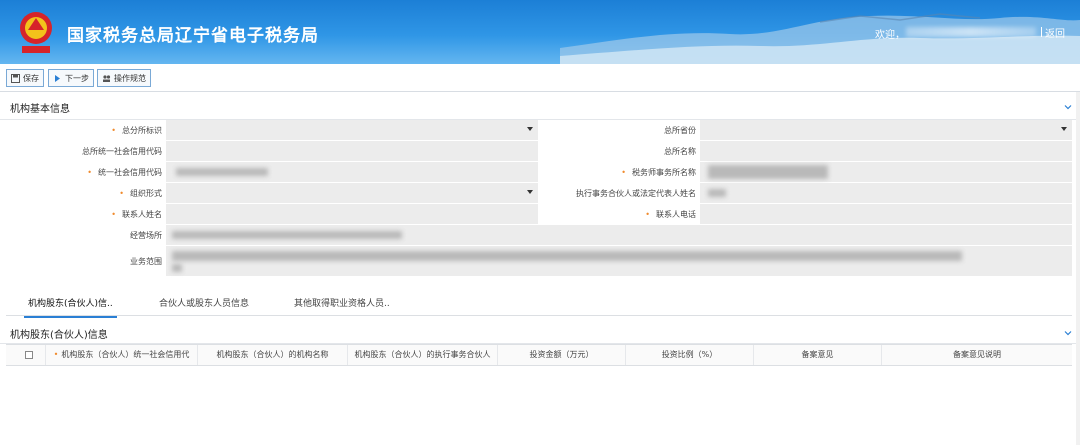 The width and height of the screenshot is (1080, 445). What do you see at coordinates (86, 214) in the screenshot?
I see `field-label: • 联系人姓名` at bounding box center [86, 214].